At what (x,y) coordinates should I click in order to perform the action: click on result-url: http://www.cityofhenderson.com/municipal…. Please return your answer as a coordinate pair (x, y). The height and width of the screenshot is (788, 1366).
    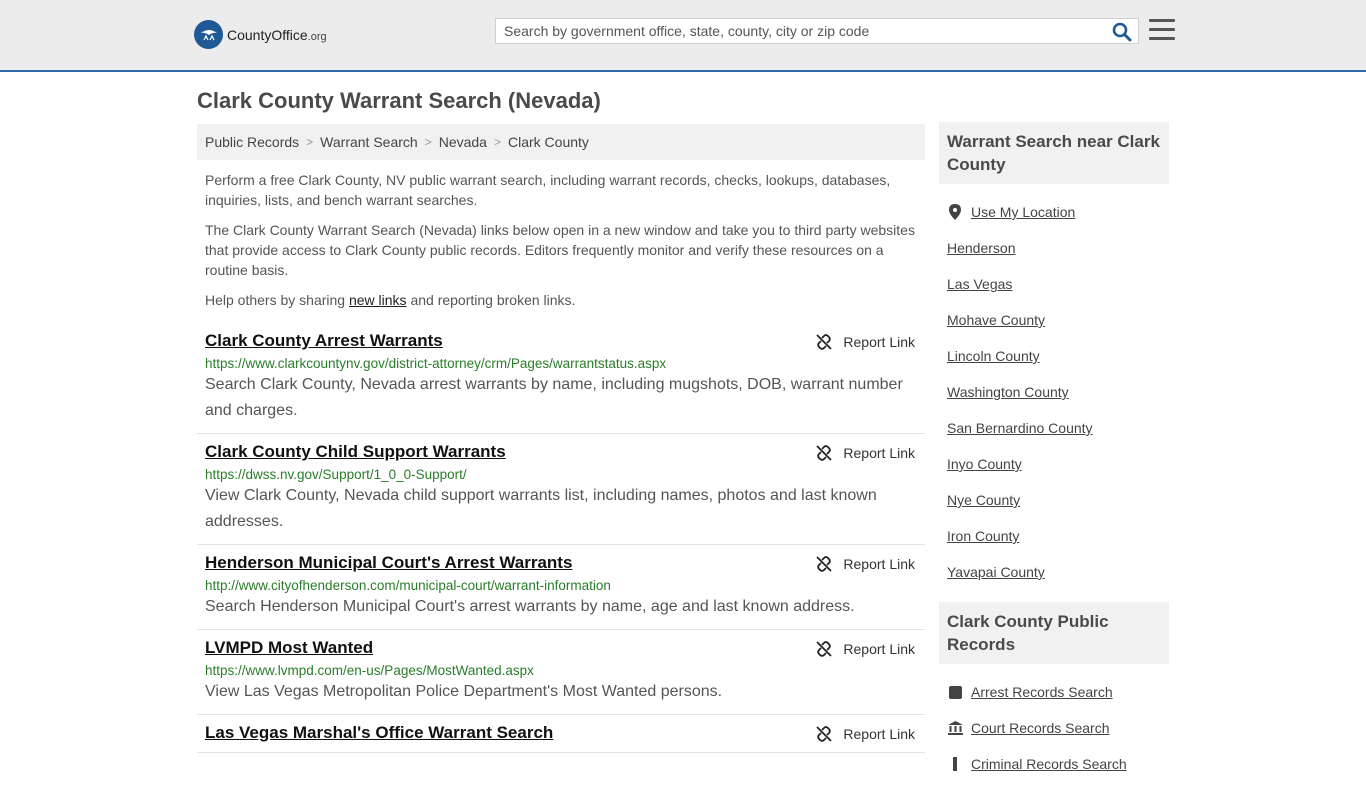
    Looking at the image, I should click on (408, 585).